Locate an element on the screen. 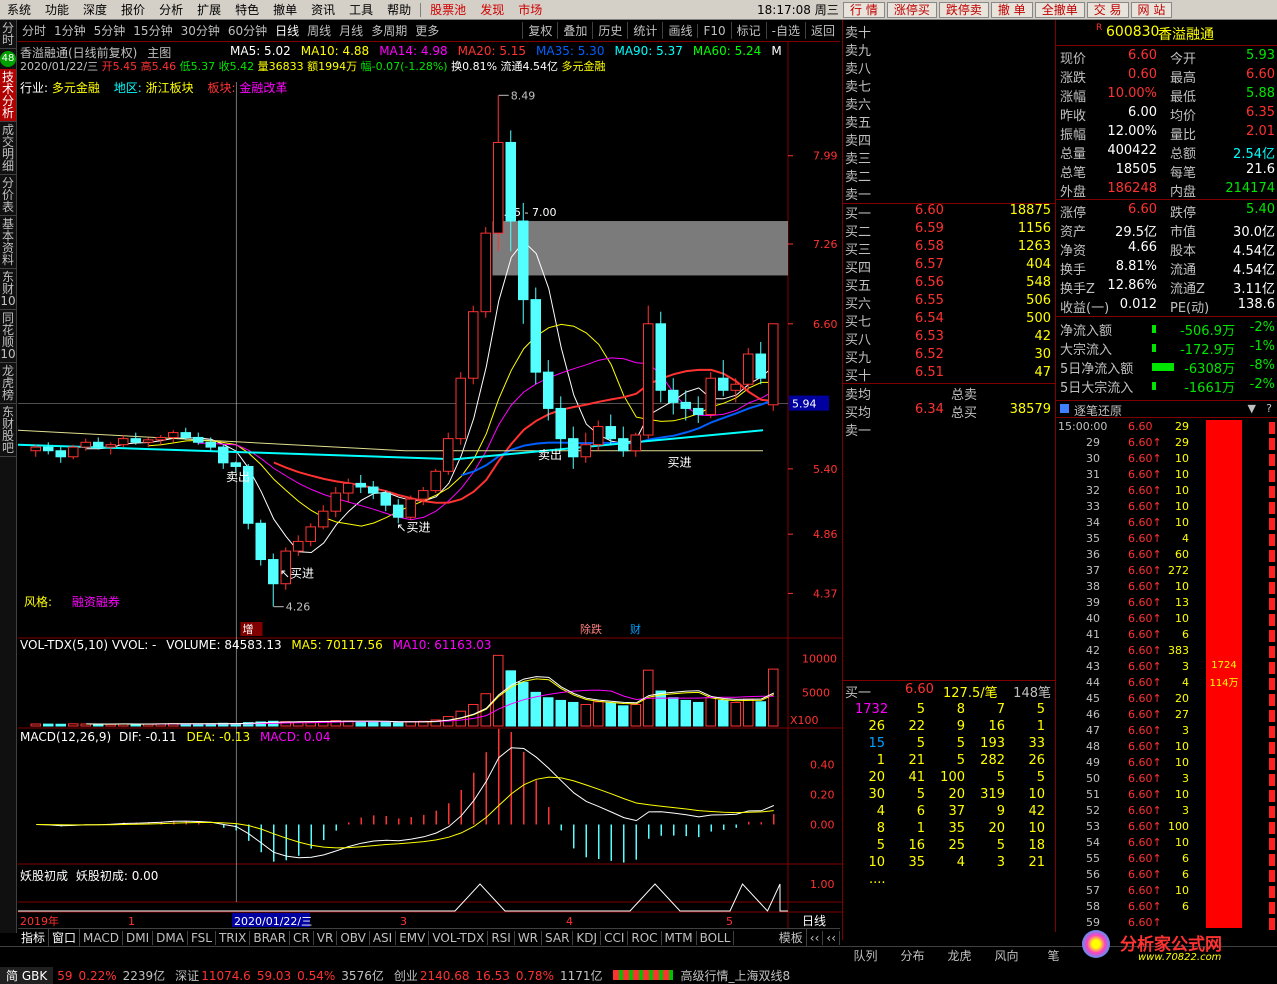  indicator-tab-17: KDJ is located at coordinates (587, 937).